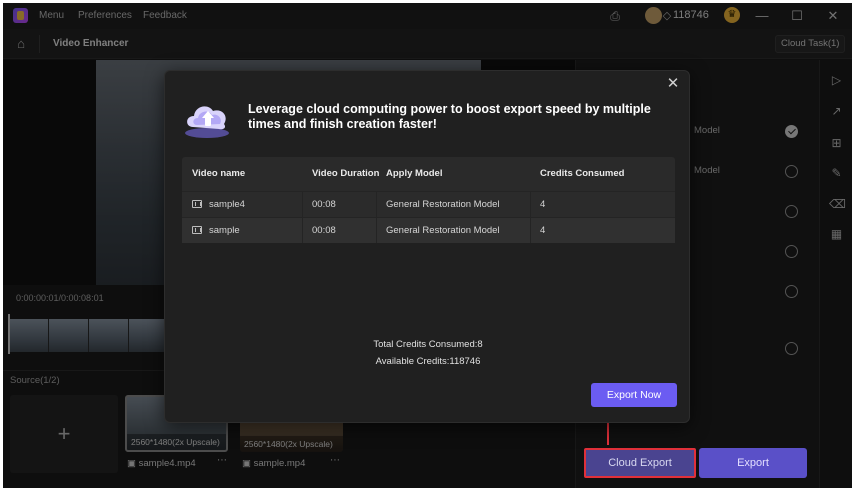  I want to click on export-now-button: Export Now, so click(634, 395).